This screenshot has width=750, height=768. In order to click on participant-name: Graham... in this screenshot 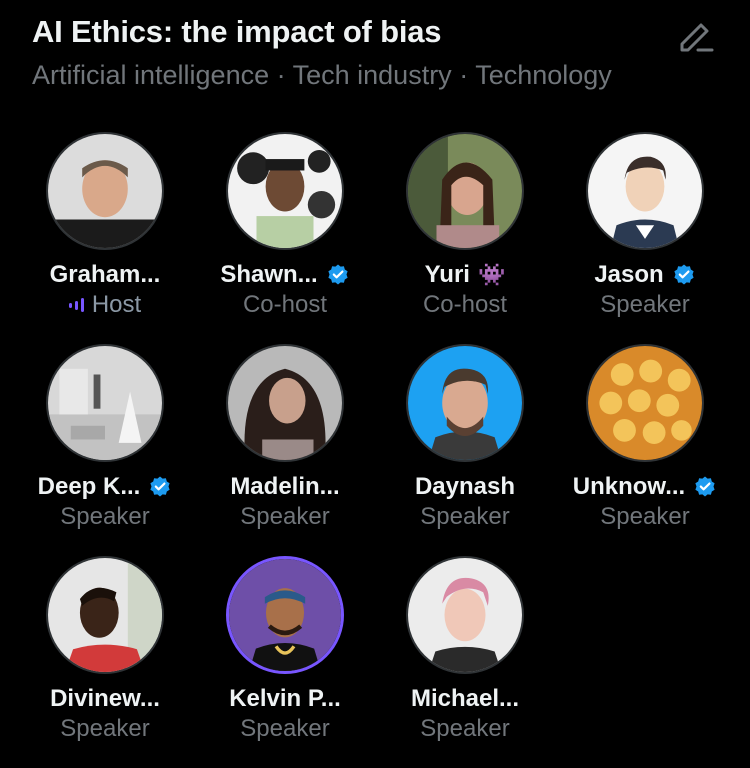, I will do `click(105, 274)`.